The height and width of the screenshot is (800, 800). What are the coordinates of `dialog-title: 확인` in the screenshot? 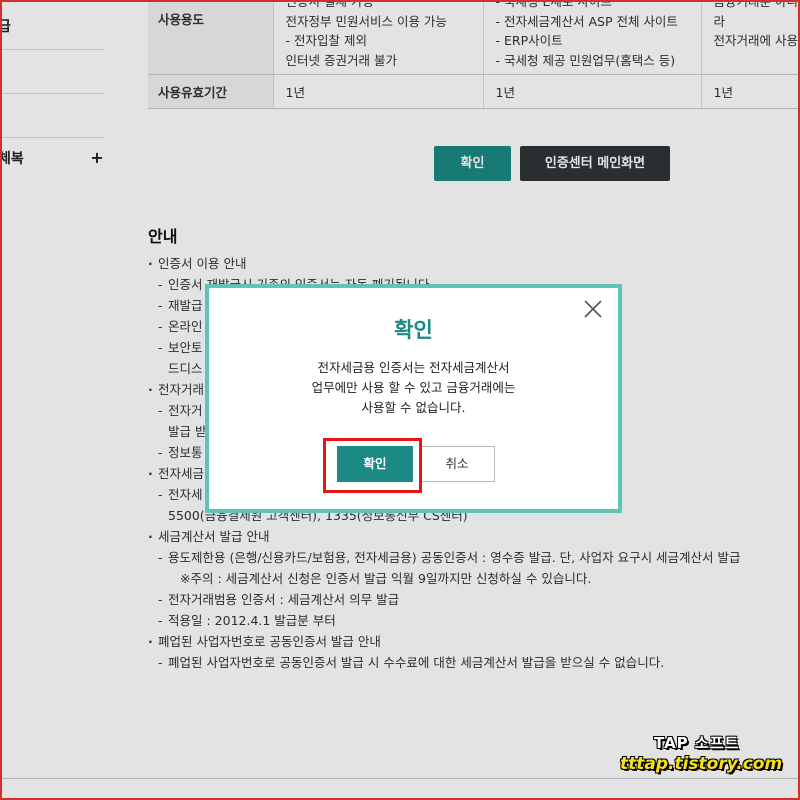 It's located at (413, 330).